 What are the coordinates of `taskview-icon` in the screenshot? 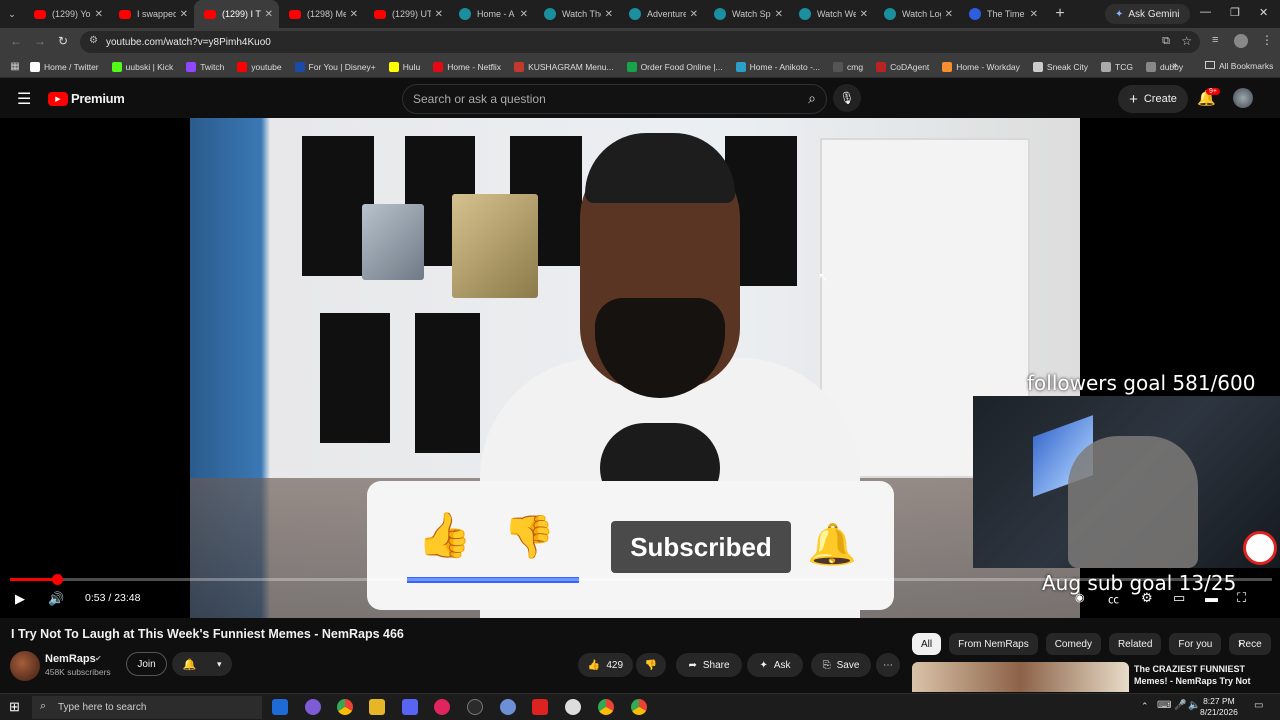 It's located at (280, 707).